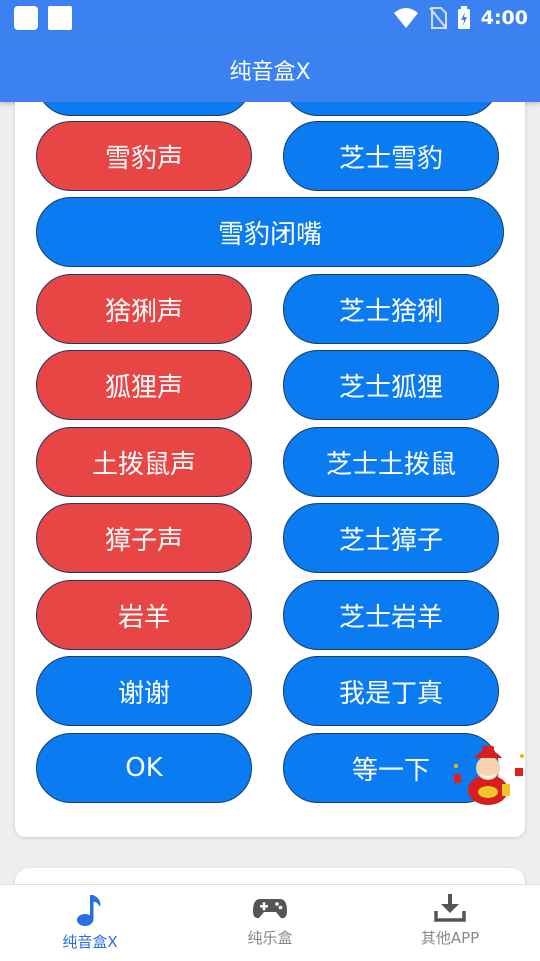 The image size is (540, 961). Describe the element at coordinates (391, 615) in the screenshot. I see `cheese-blue-sheep-button: 芝士岩羊` at that location.